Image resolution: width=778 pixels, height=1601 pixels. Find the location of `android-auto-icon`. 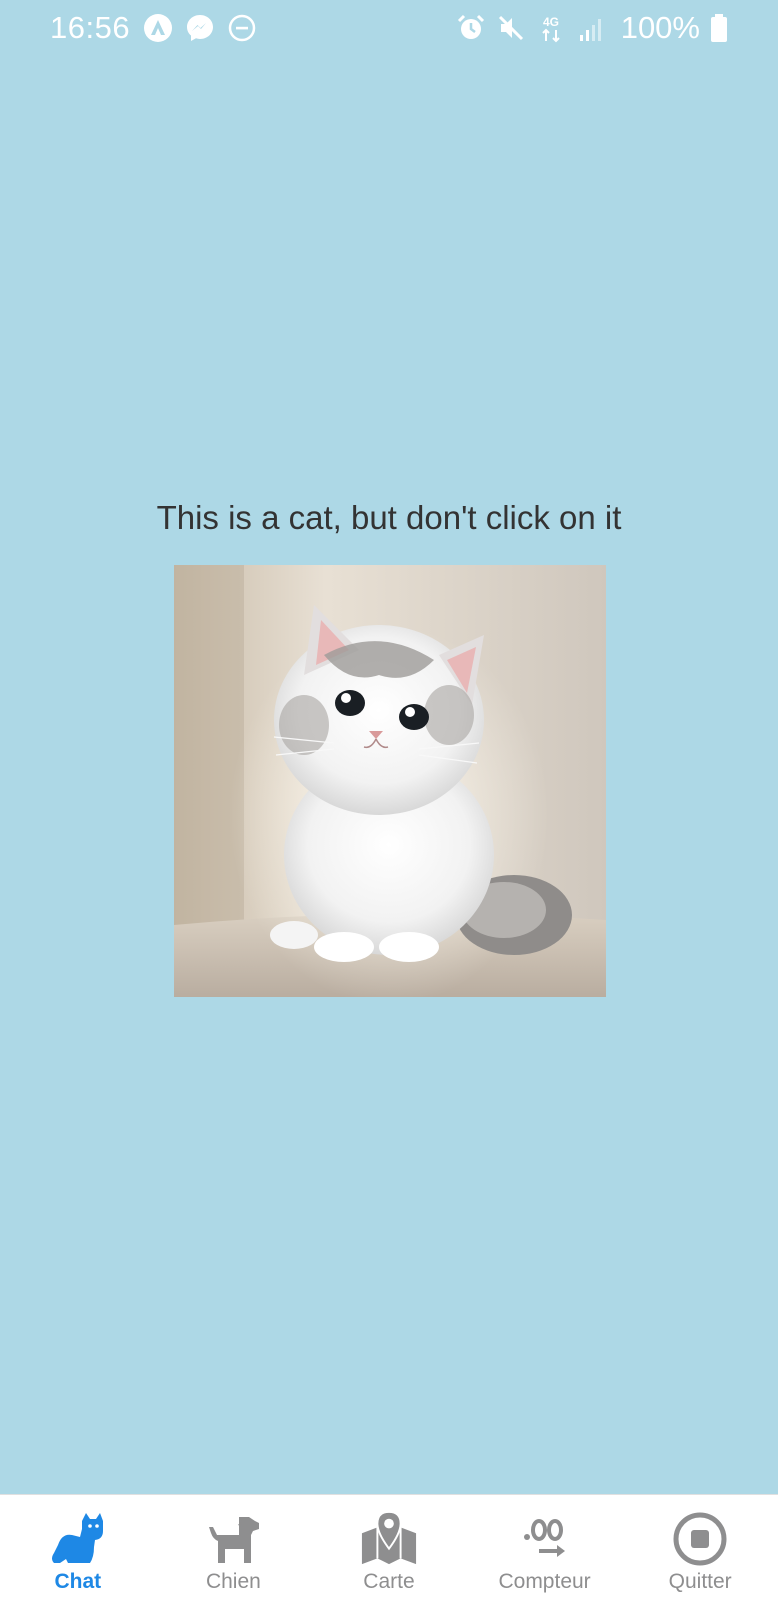

android-auto-icon is located at coordinates (158, 28).